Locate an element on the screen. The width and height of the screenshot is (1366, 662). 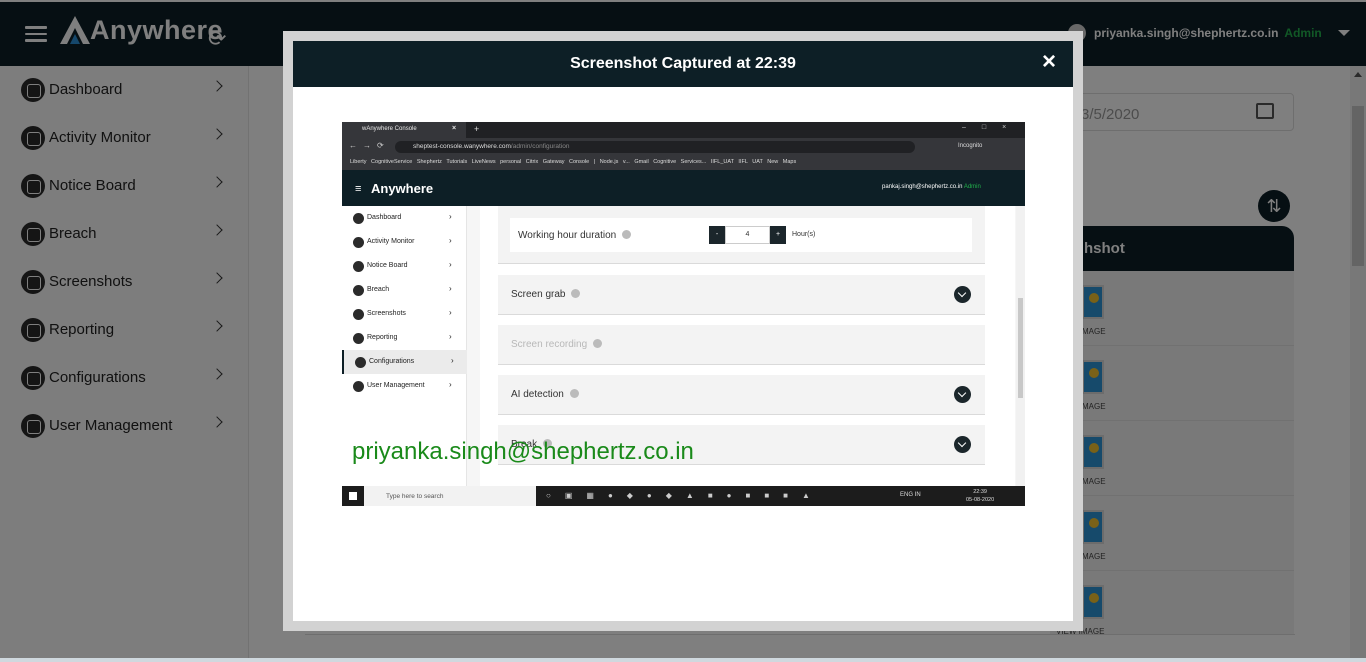
hour-stepper: - 4 + Hour(s) is located at coordinates (762, 234).